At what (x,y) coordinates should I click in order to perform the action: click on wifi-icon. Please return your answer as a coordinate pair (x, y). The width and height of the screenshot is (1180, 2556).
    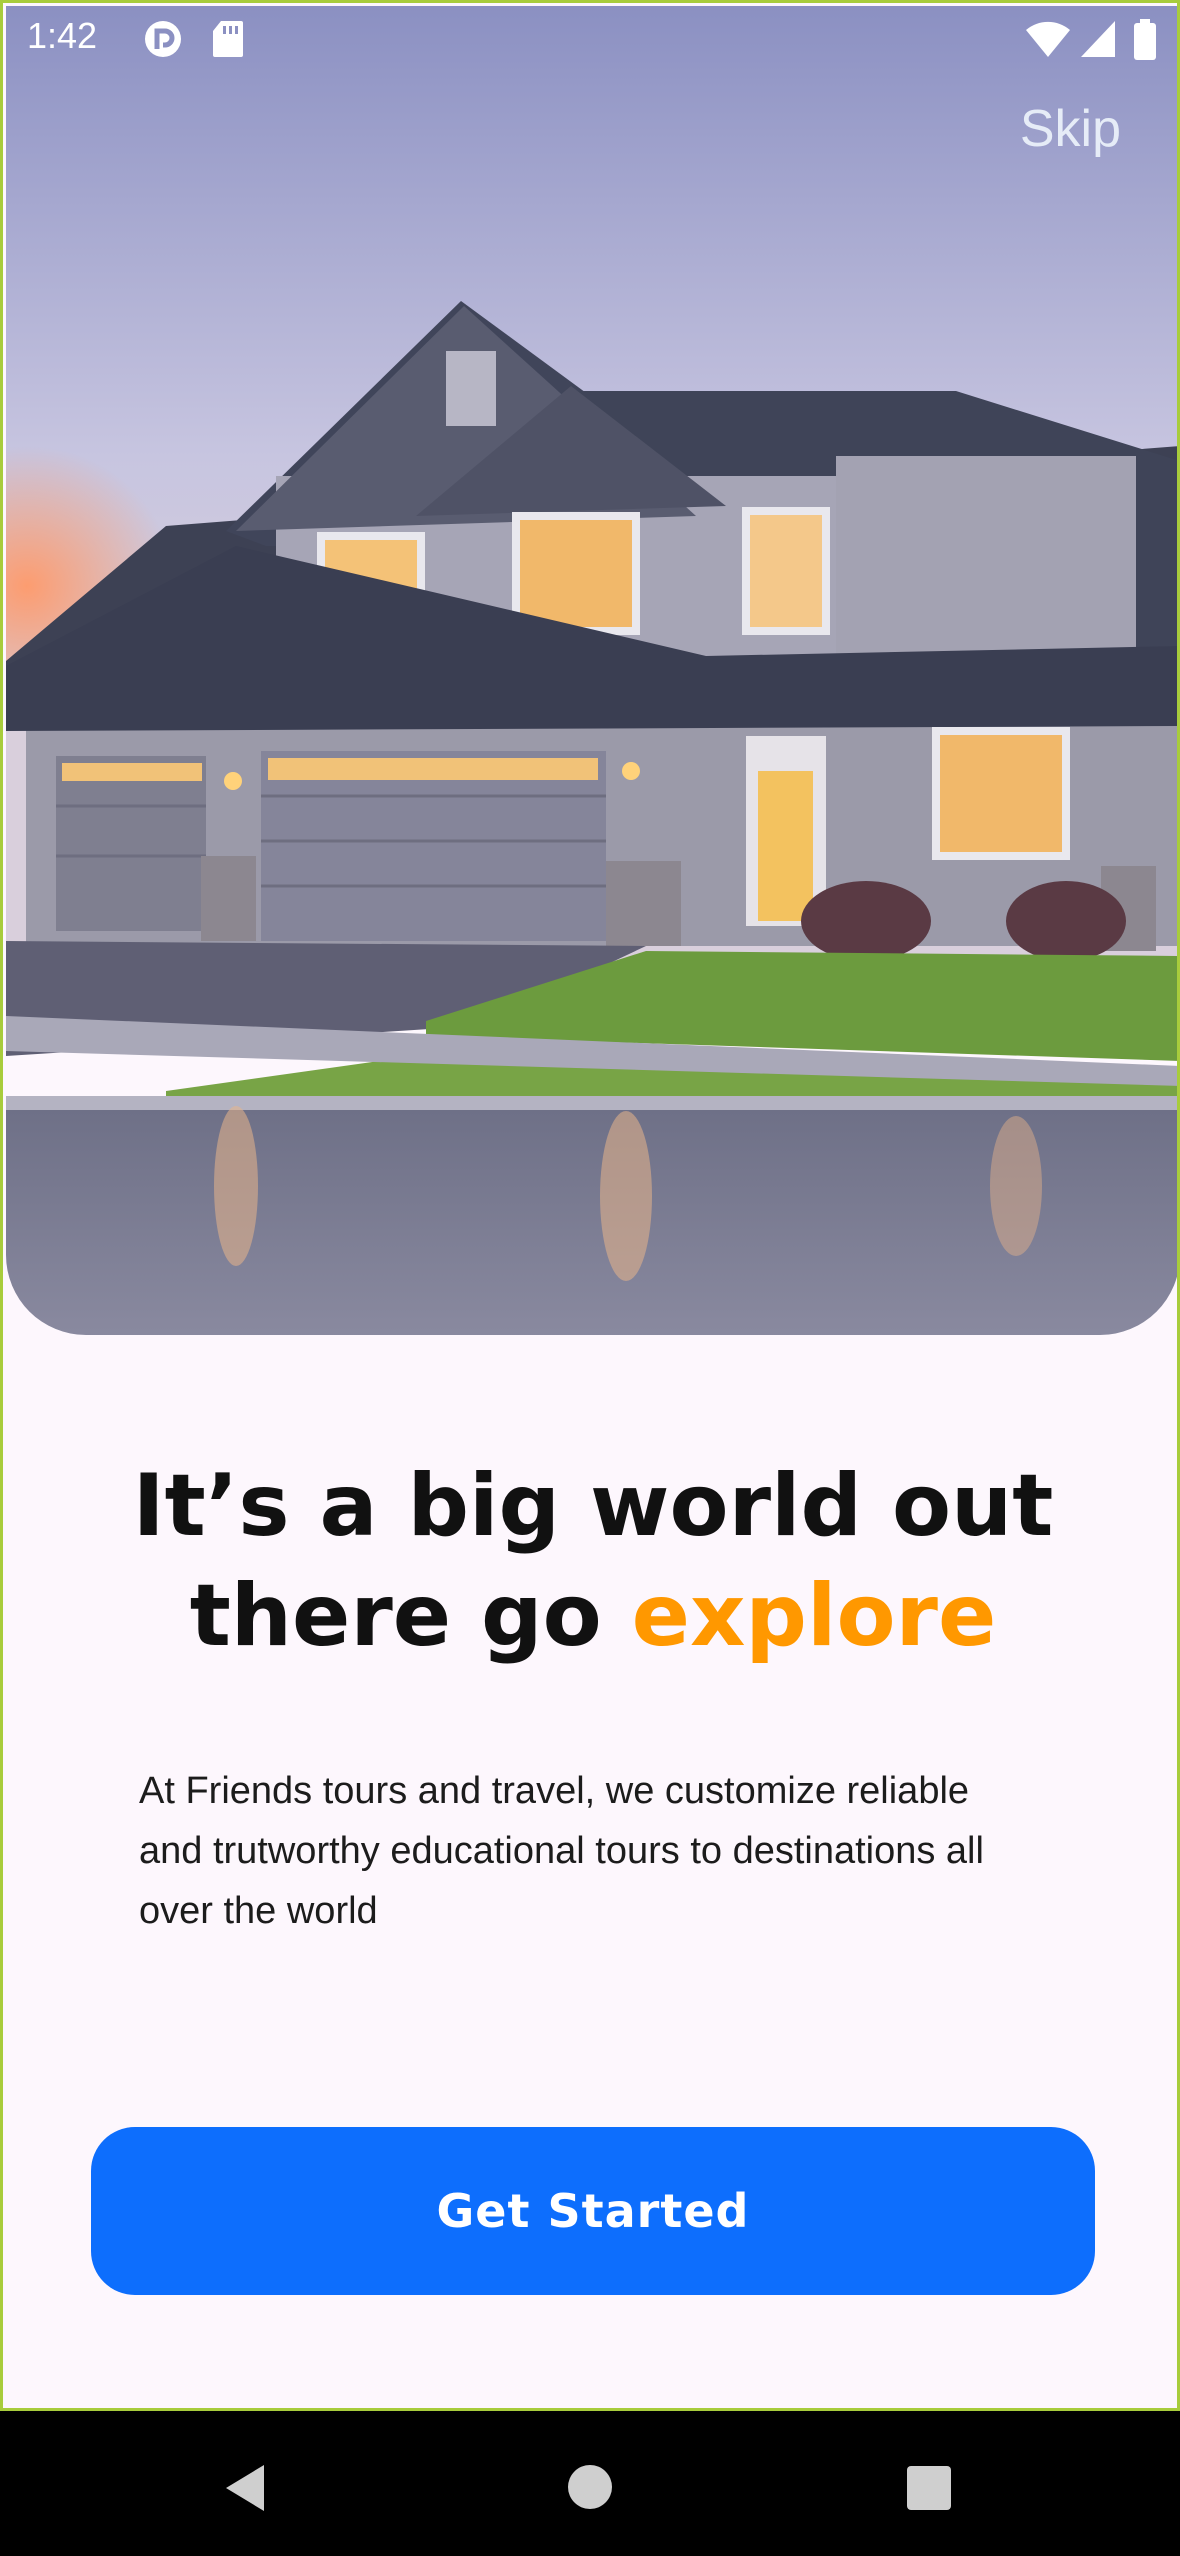
    Looking at the image, I should click on (1048, 41).